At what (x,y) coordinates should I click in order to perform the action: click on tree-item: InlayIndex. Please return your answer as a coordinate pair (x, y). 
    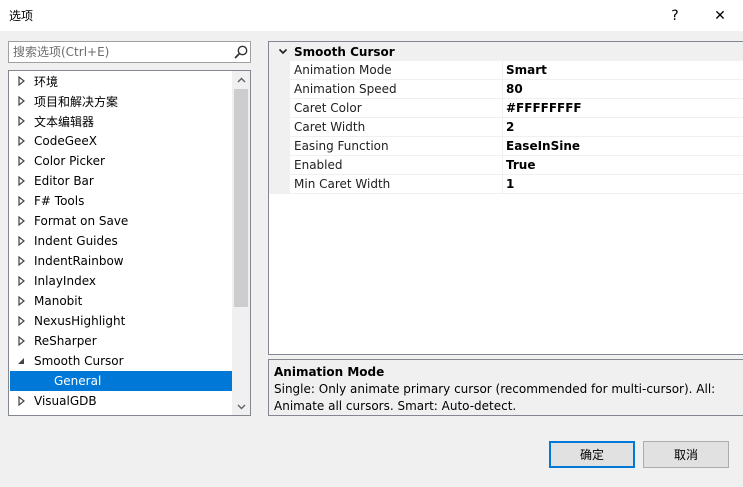
    Looking at the image, I should click on (121, 281).